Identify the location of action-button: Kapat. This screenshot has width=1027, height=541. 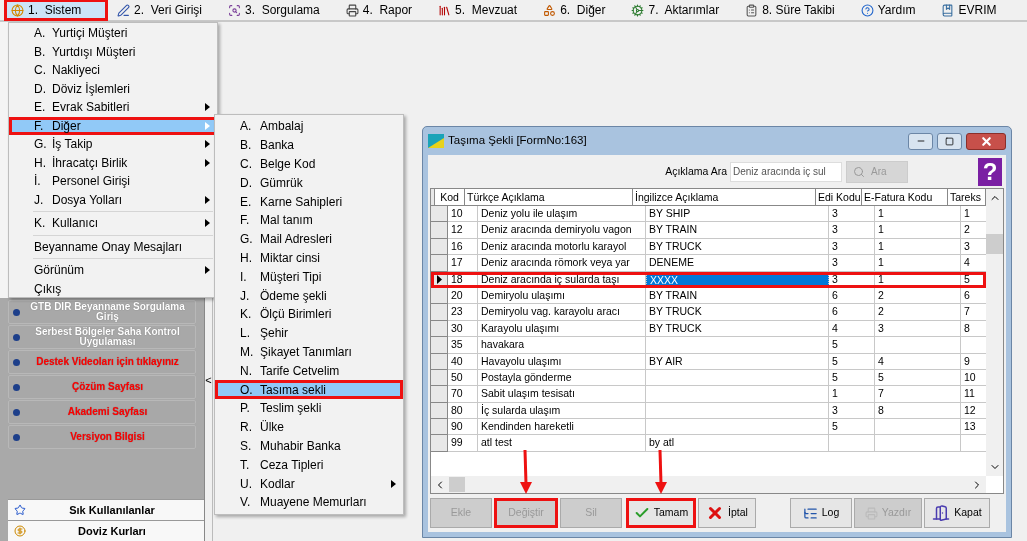
(957, 513).